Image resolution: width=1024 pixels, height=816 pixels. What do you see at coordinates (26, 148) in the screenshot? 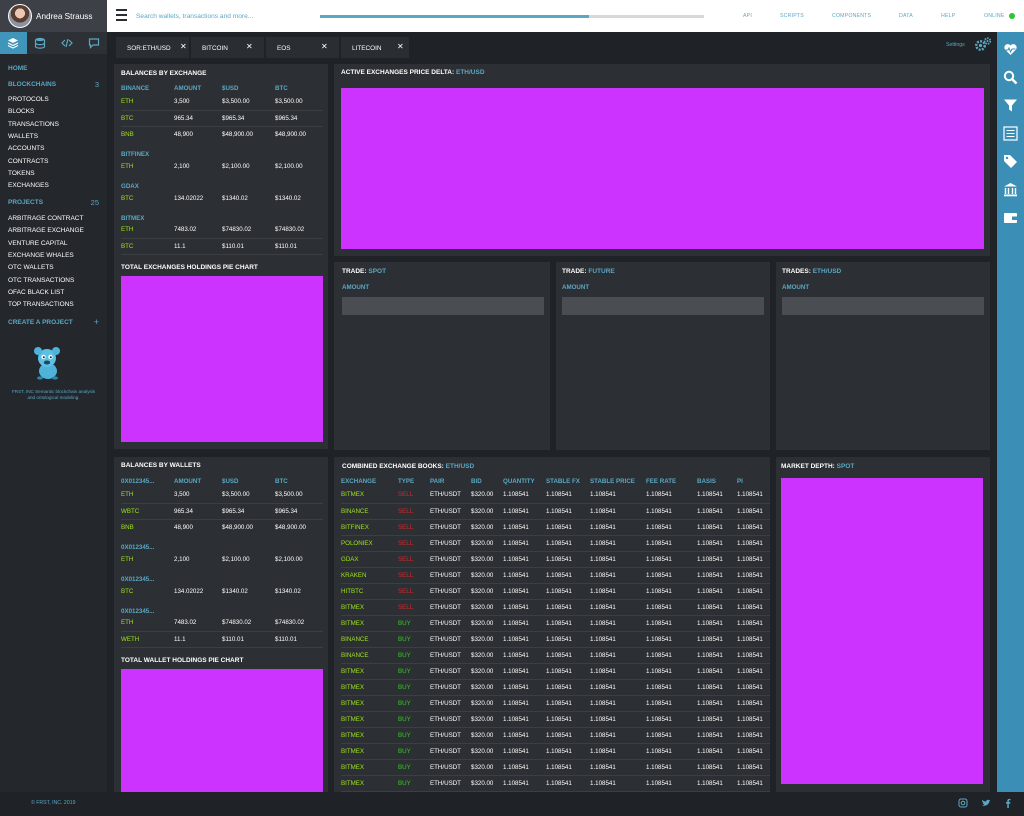
I see `sidebar-item-accounts: ACCOUNTS` at bounding box center [26, 148].